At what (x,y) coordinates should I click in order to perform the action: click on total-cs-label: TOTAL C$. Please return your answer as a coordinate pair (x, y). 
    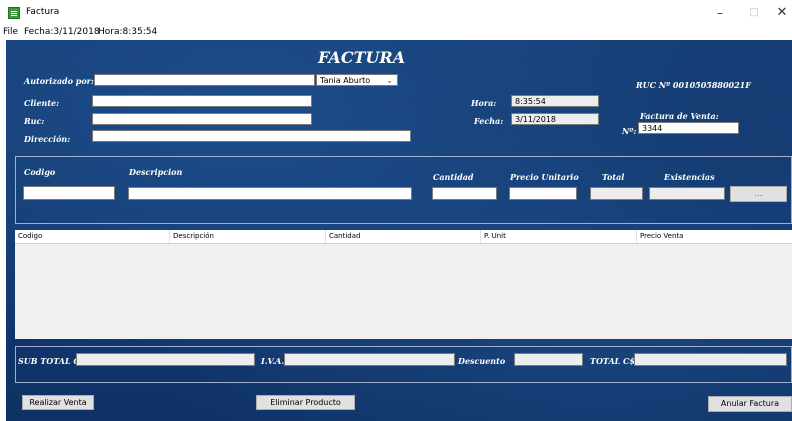
    Looking at the image, I should click on (612, 361).